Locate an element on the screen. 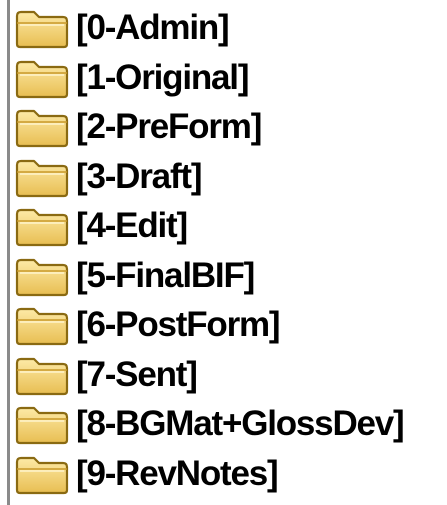 Image resolution: width=447 pixels, height=505 pixels. folder-item: [7-Sent] is located at coordinates (106, 375).